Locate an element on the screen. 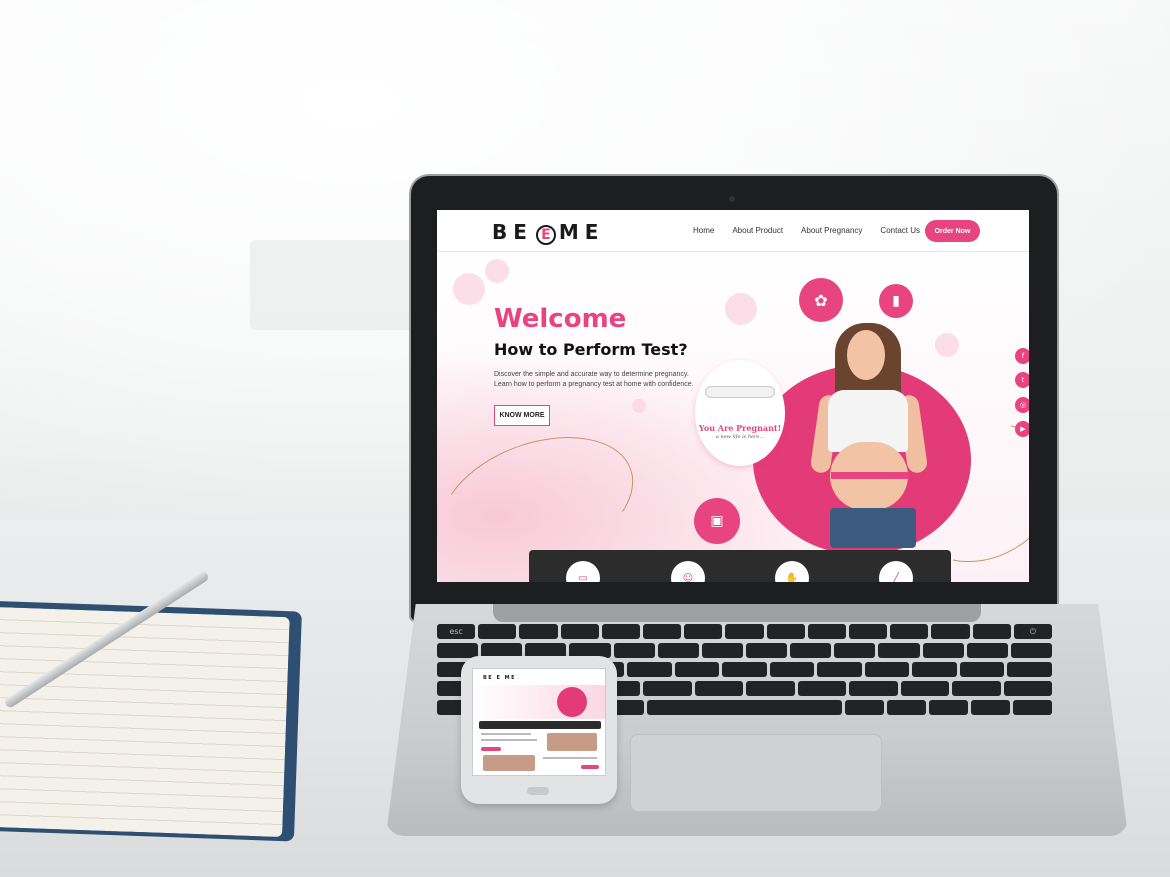 The height and width of the screenshot is (877, 1170). facebook-icon: f is located at coordinates (1022, 356).